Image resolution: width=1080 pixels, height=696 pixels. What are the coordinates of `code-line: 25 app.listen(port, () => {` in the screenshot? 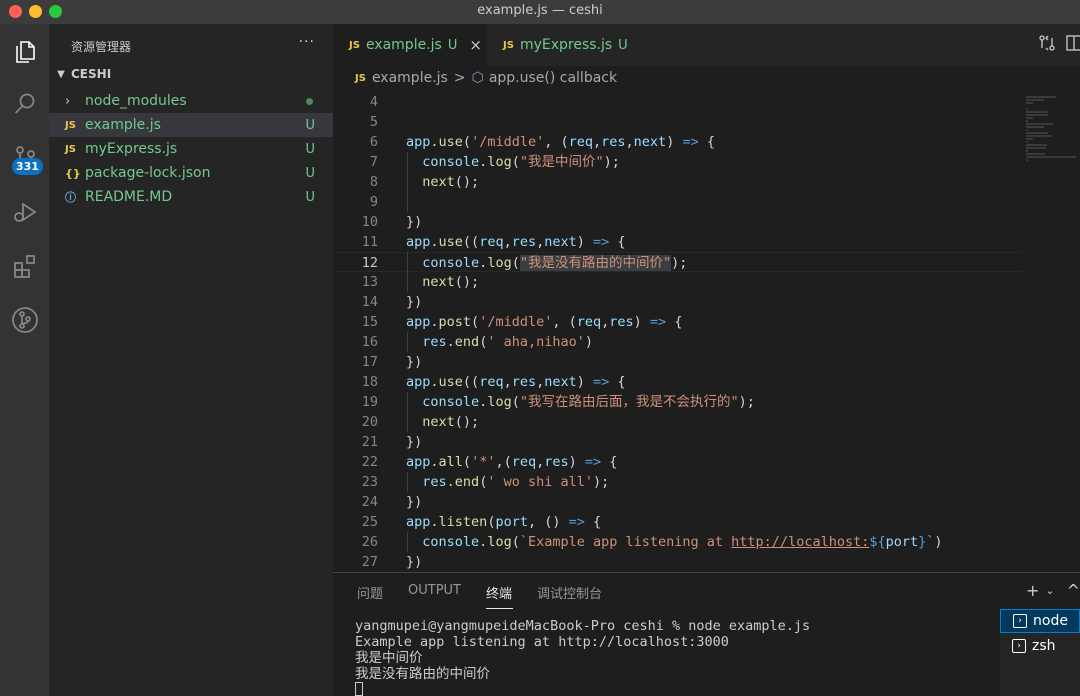 It's located at (678, 522).